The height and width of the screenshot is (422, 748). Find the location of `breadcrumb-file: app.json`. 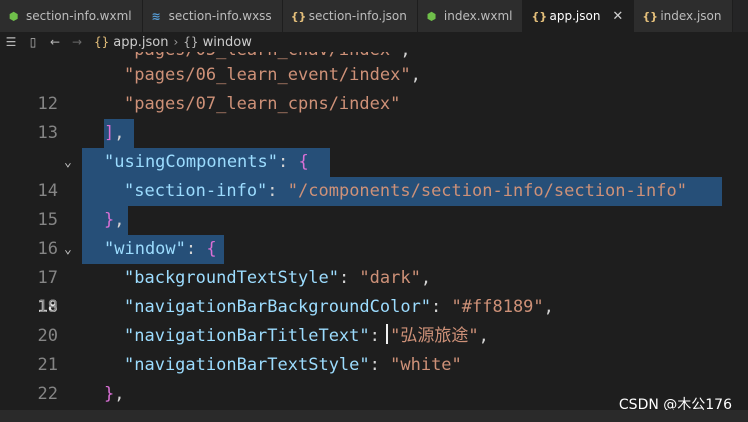

breadcrumb-file: app.json is located at coordinates (140, 42).